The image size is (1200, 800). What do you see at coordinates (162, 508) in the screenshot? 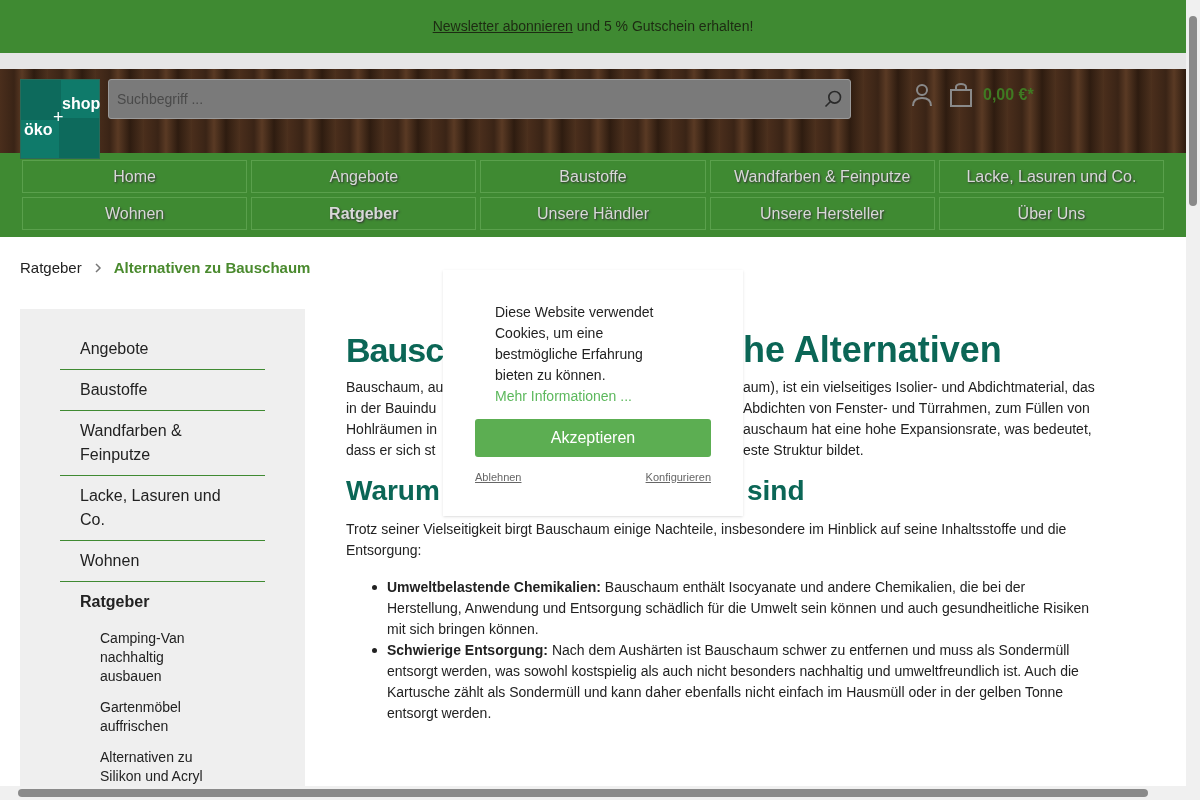
I see `sidebar-item: Lacke, Lasuren und Co.` at bounding box center [162, 508].